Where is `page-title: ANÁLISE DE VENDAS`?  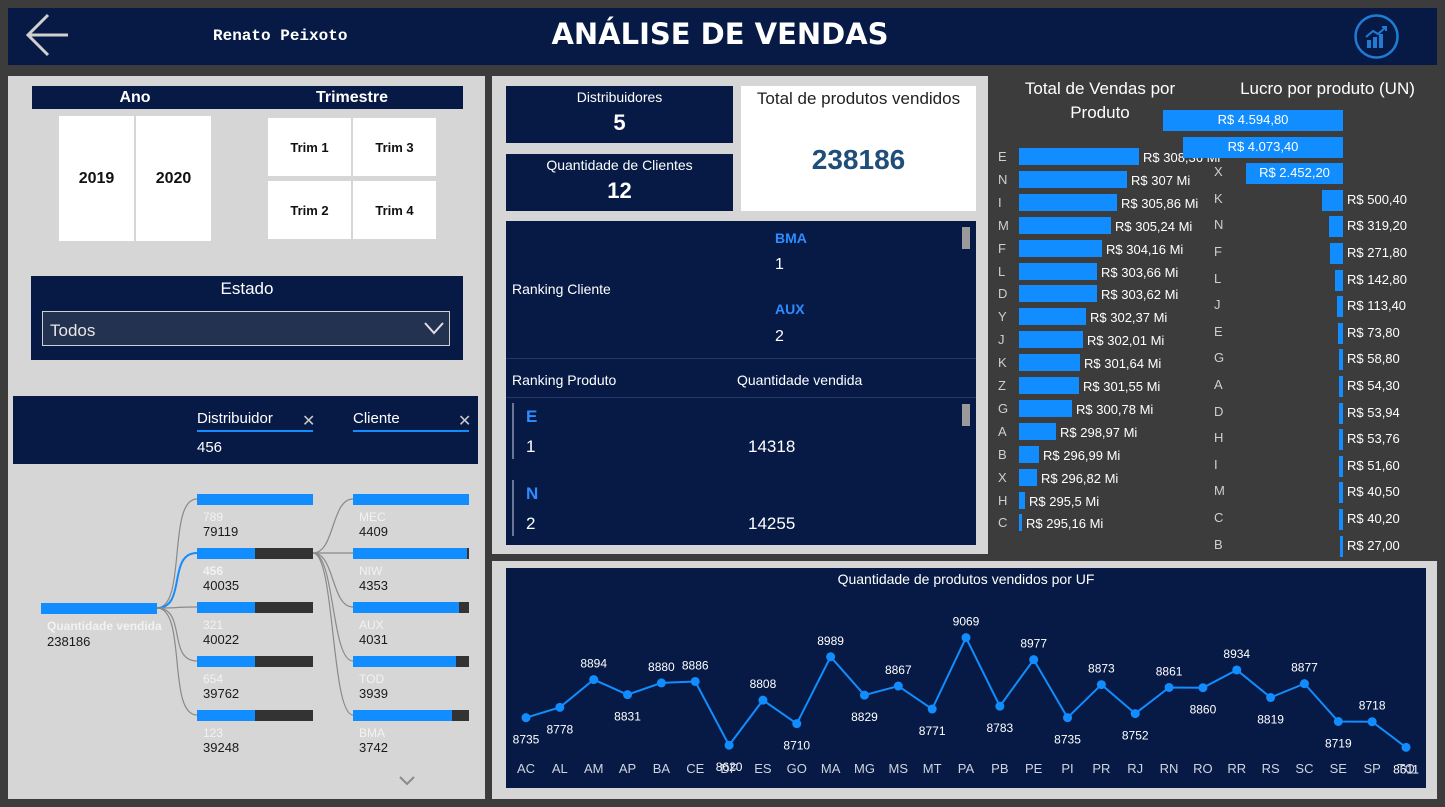 page-title: ANÁLISE DE VENDAS is located at coordinates (720, 34).